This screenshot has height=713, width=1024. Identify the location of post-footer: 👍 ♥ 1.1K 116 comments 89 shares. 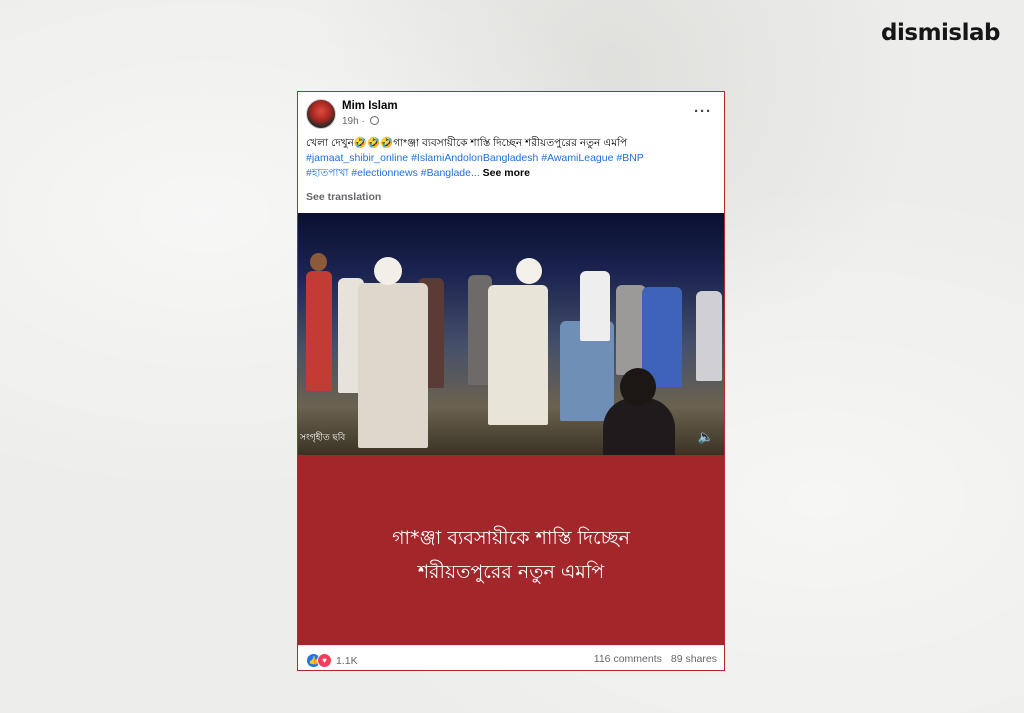
(511, 657).